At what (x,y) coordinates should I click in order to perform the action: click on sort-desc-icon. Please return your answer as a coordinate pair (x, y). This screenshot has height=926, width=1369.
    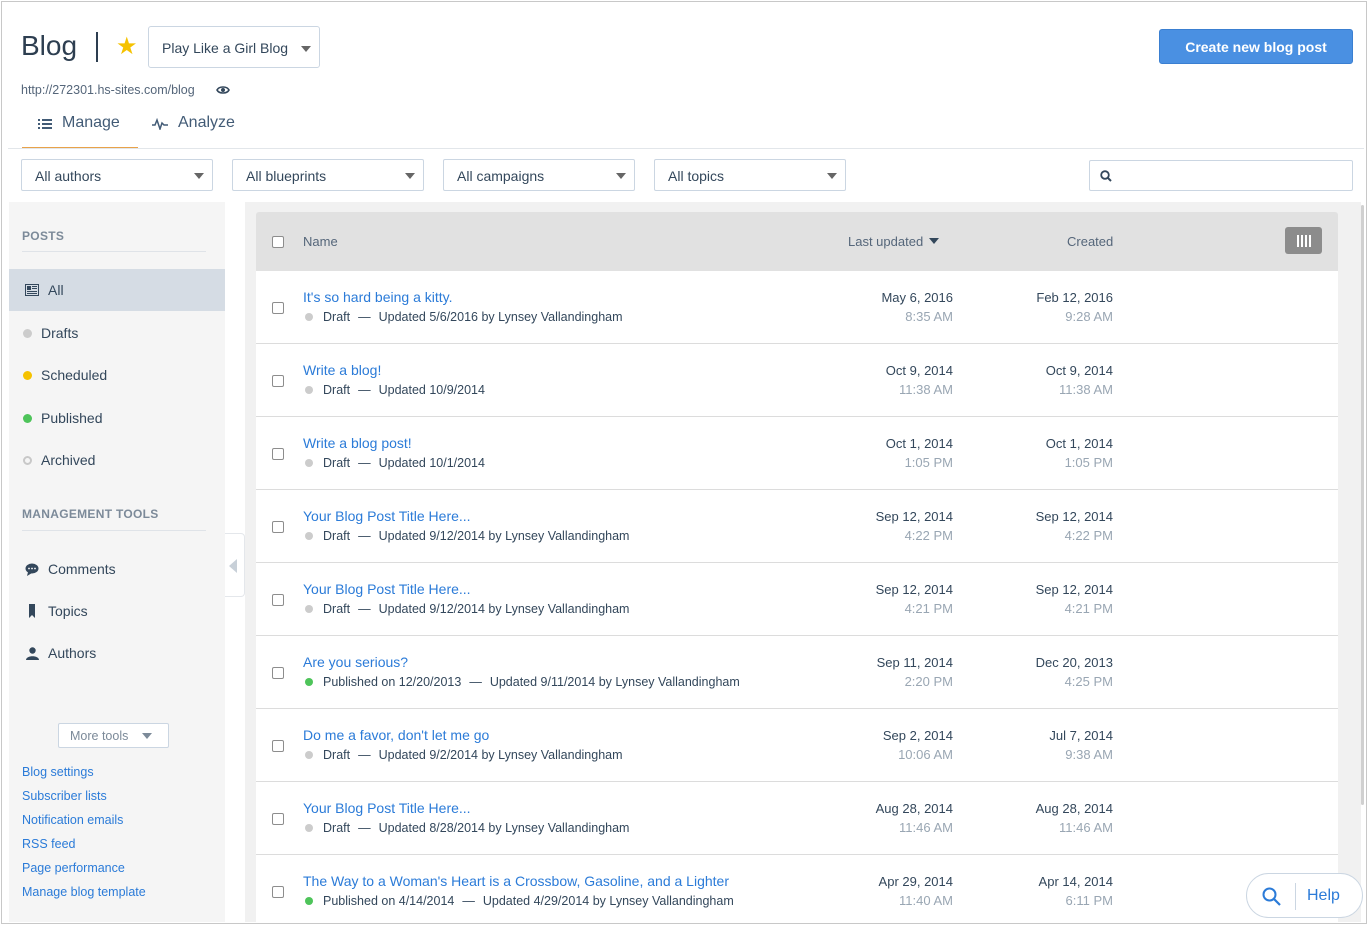
    Looking at the image, I should click on (934, 241).